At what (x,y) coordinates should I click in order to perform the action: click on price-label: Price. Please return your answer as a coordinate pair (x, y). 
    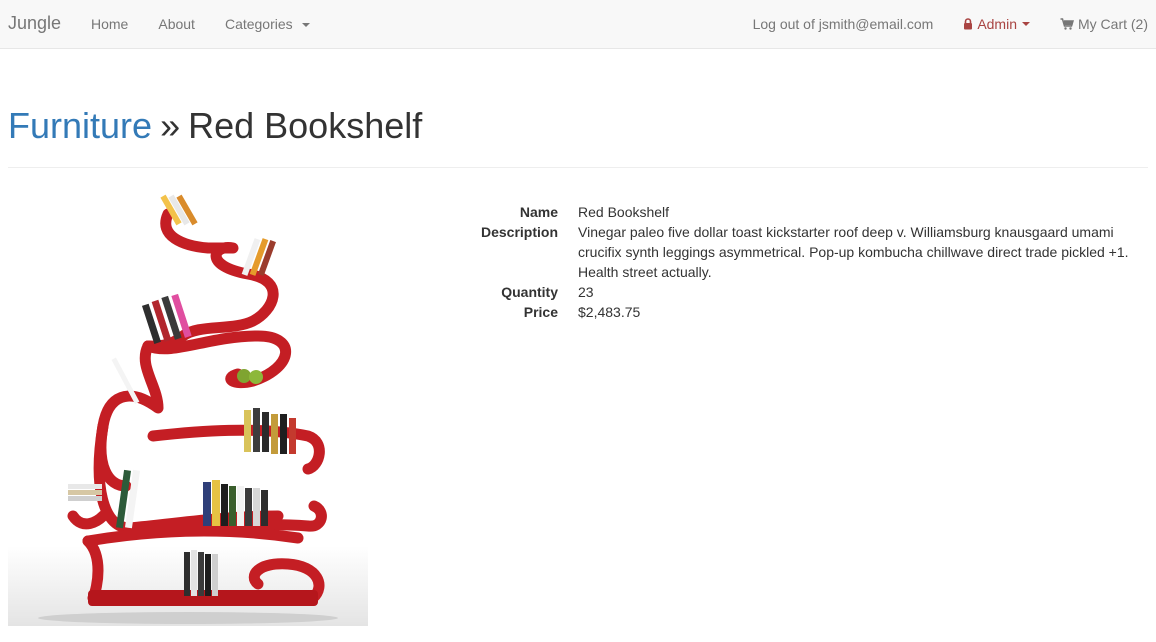
    Looking at the image, I should click on (540, 312).